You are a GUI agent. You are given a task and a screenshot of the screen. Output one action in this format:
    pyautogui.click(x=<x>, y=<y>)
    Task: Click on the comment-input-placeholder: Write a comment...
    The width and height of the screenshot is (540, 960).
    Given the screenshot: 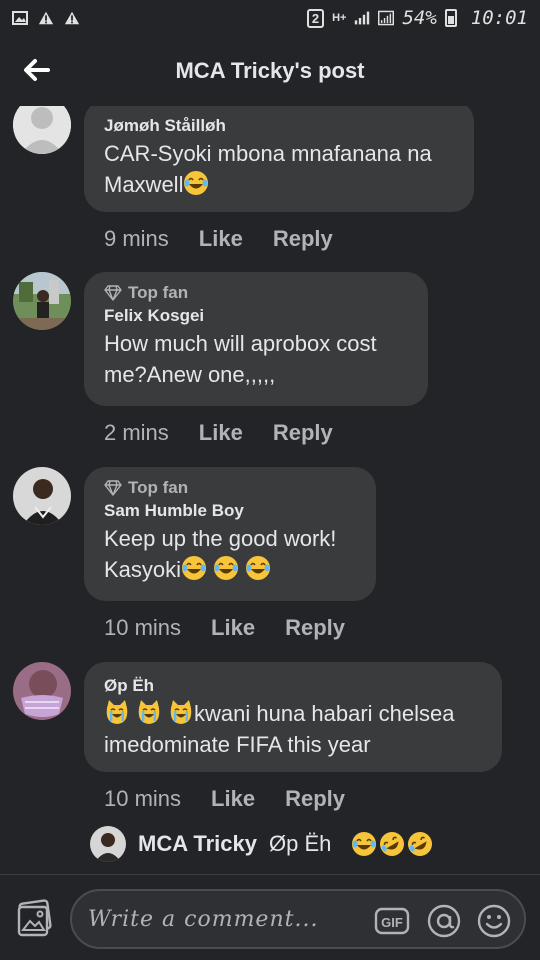 What is the action you would take?
    pyautogui.click(x=203, y=919)
    